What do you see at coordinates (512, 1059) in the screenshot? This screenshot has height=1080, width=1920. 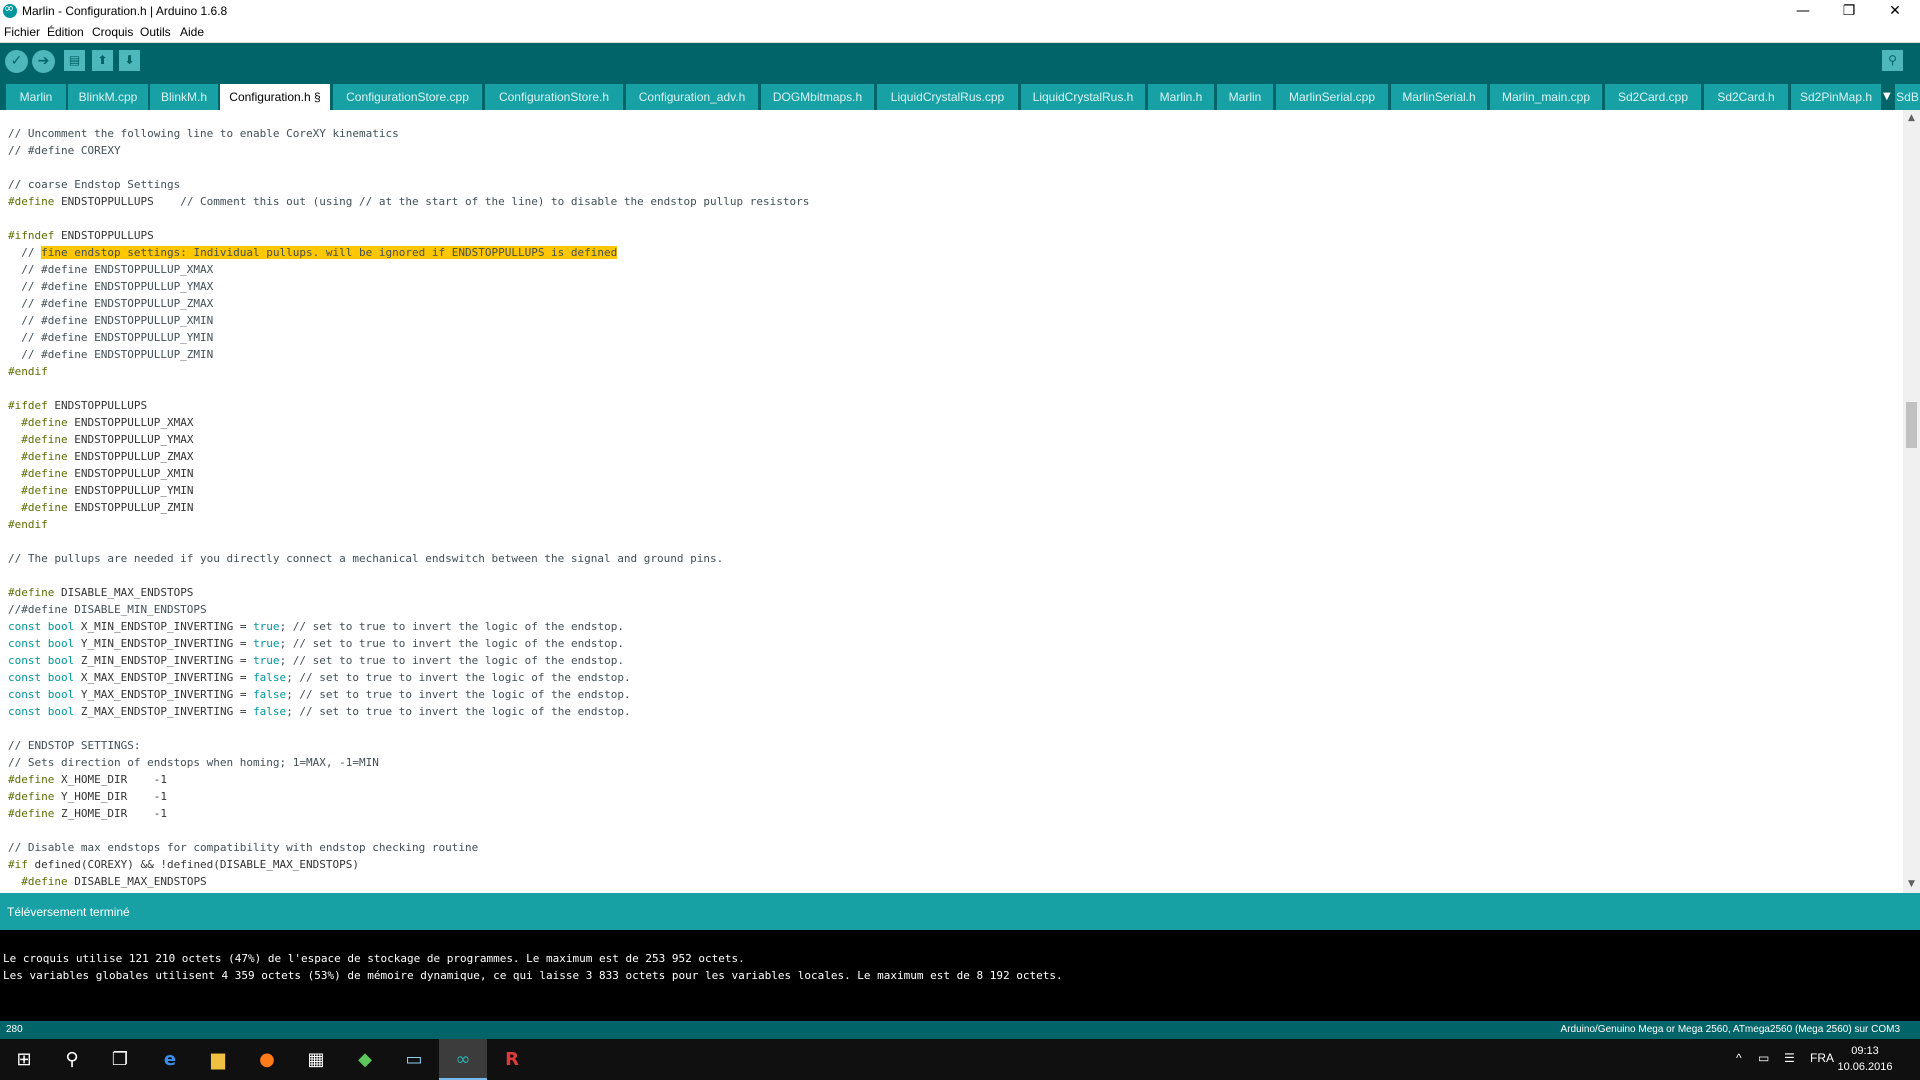 I see `app-icon: R` at bounding box center [512, 1059].